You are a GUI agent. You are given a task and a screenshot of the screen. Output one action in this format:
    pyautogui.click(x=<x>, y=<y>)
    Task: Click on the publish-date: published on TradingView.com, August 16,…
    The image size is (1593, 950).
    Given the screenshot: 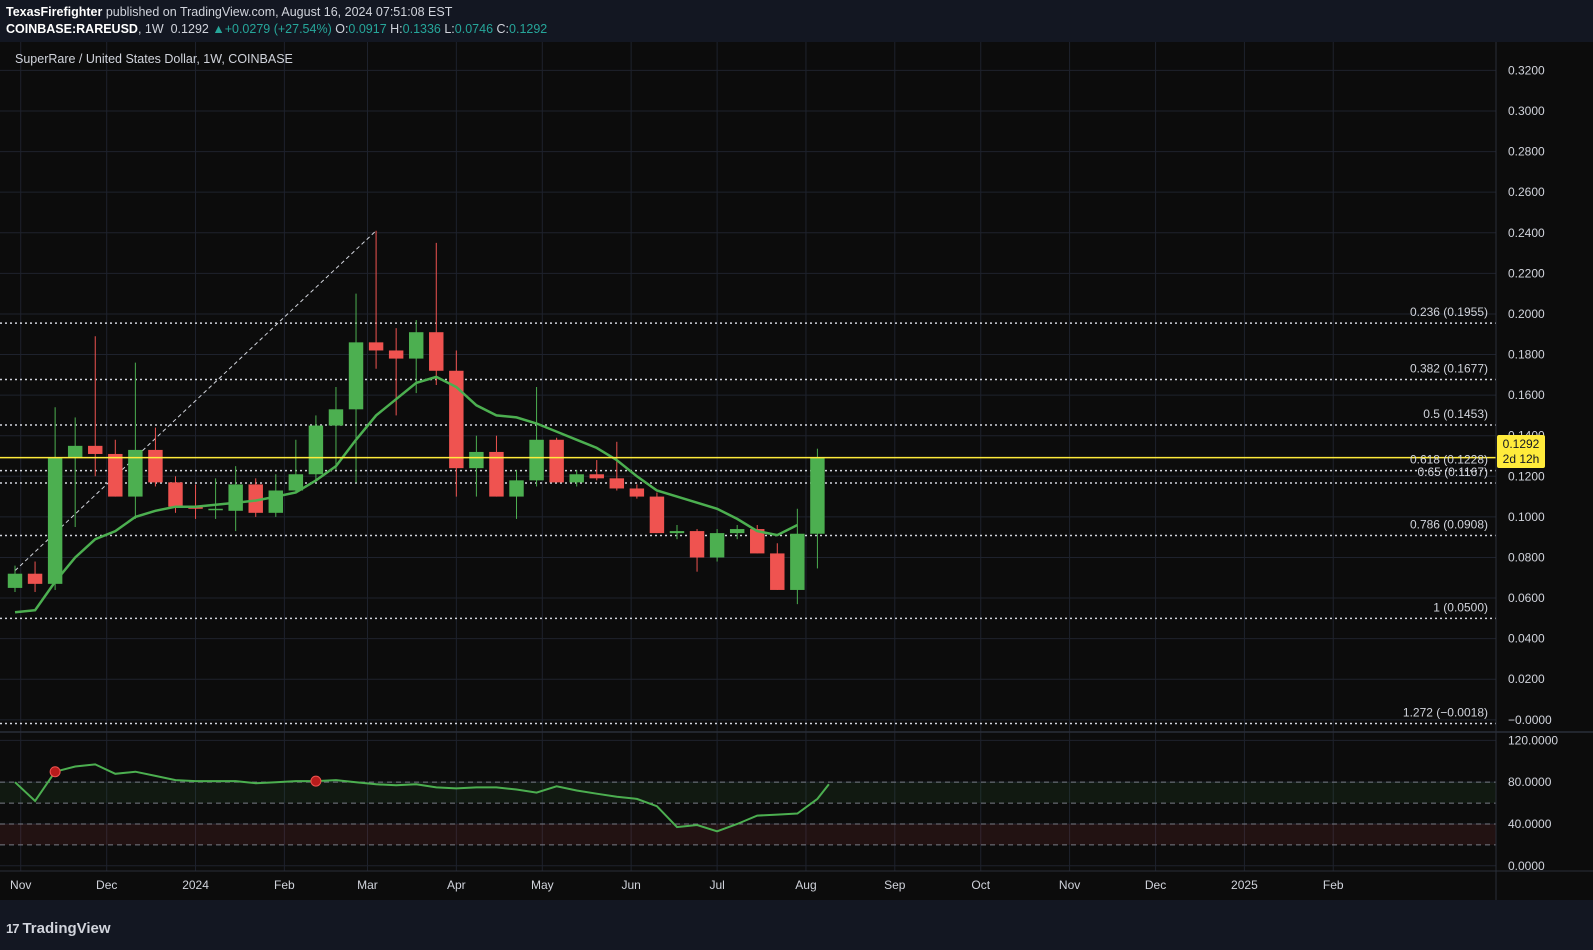 What is the action you would take?
    pyautogui.click(x=279, y=12)
    